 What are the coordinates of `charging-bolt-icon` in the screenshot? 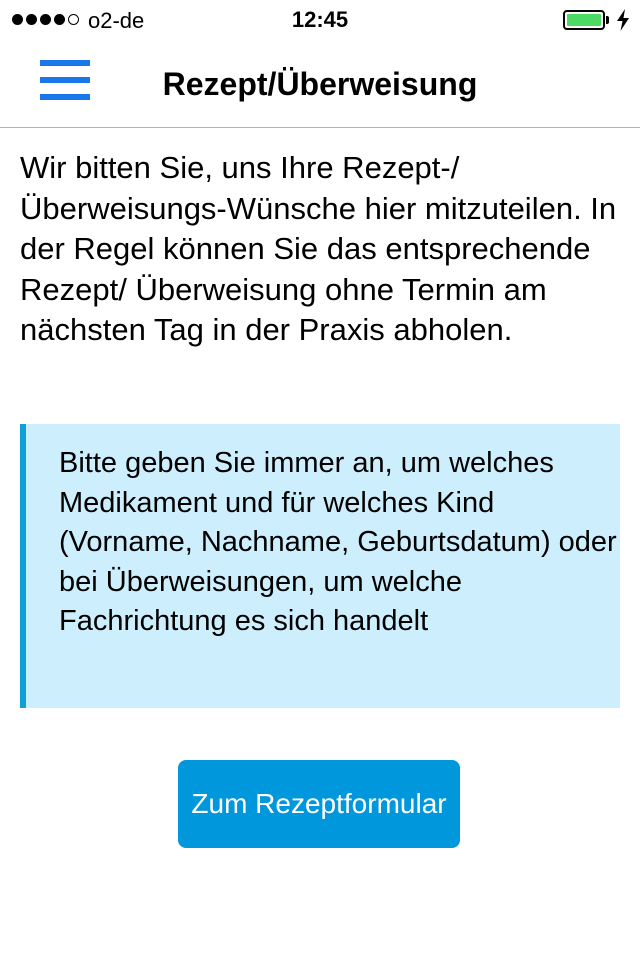 It's located at (623, 20).